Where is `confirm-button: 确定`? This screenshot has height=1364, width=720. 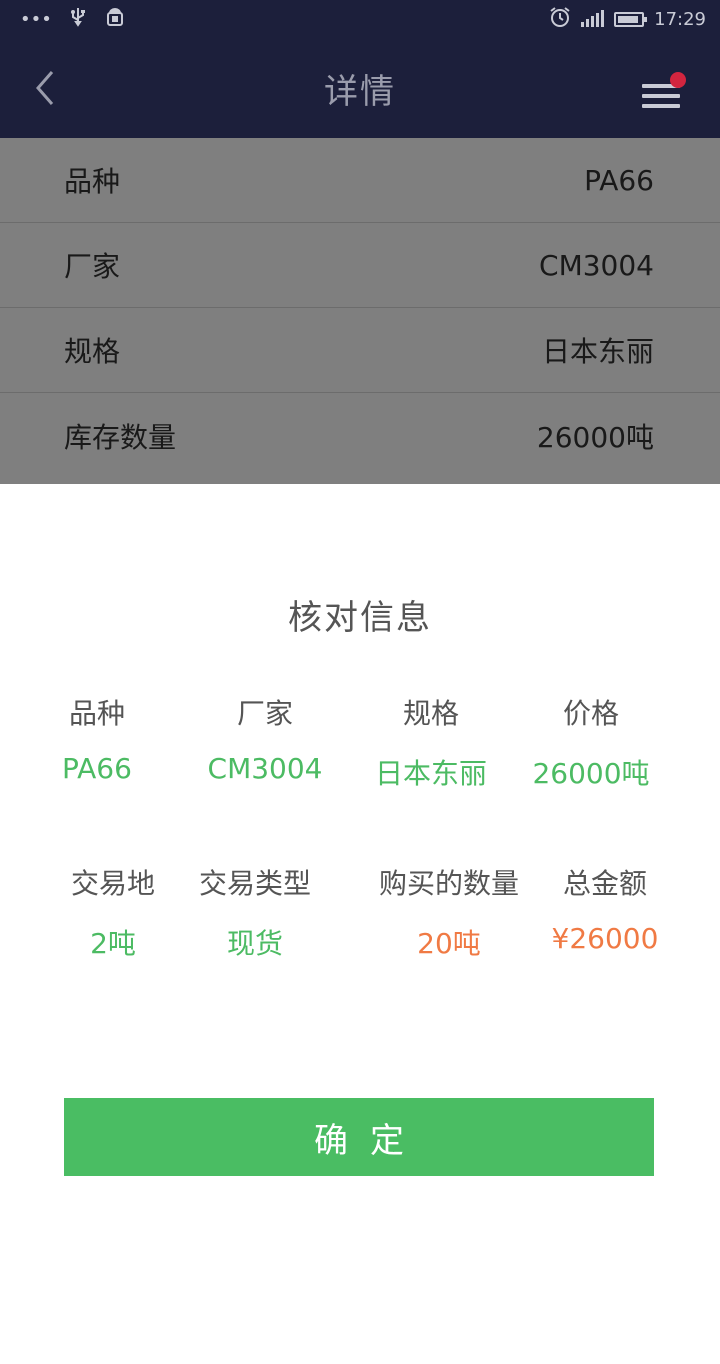 confirm-button: 确定 is located at coordinates (359, 1137).